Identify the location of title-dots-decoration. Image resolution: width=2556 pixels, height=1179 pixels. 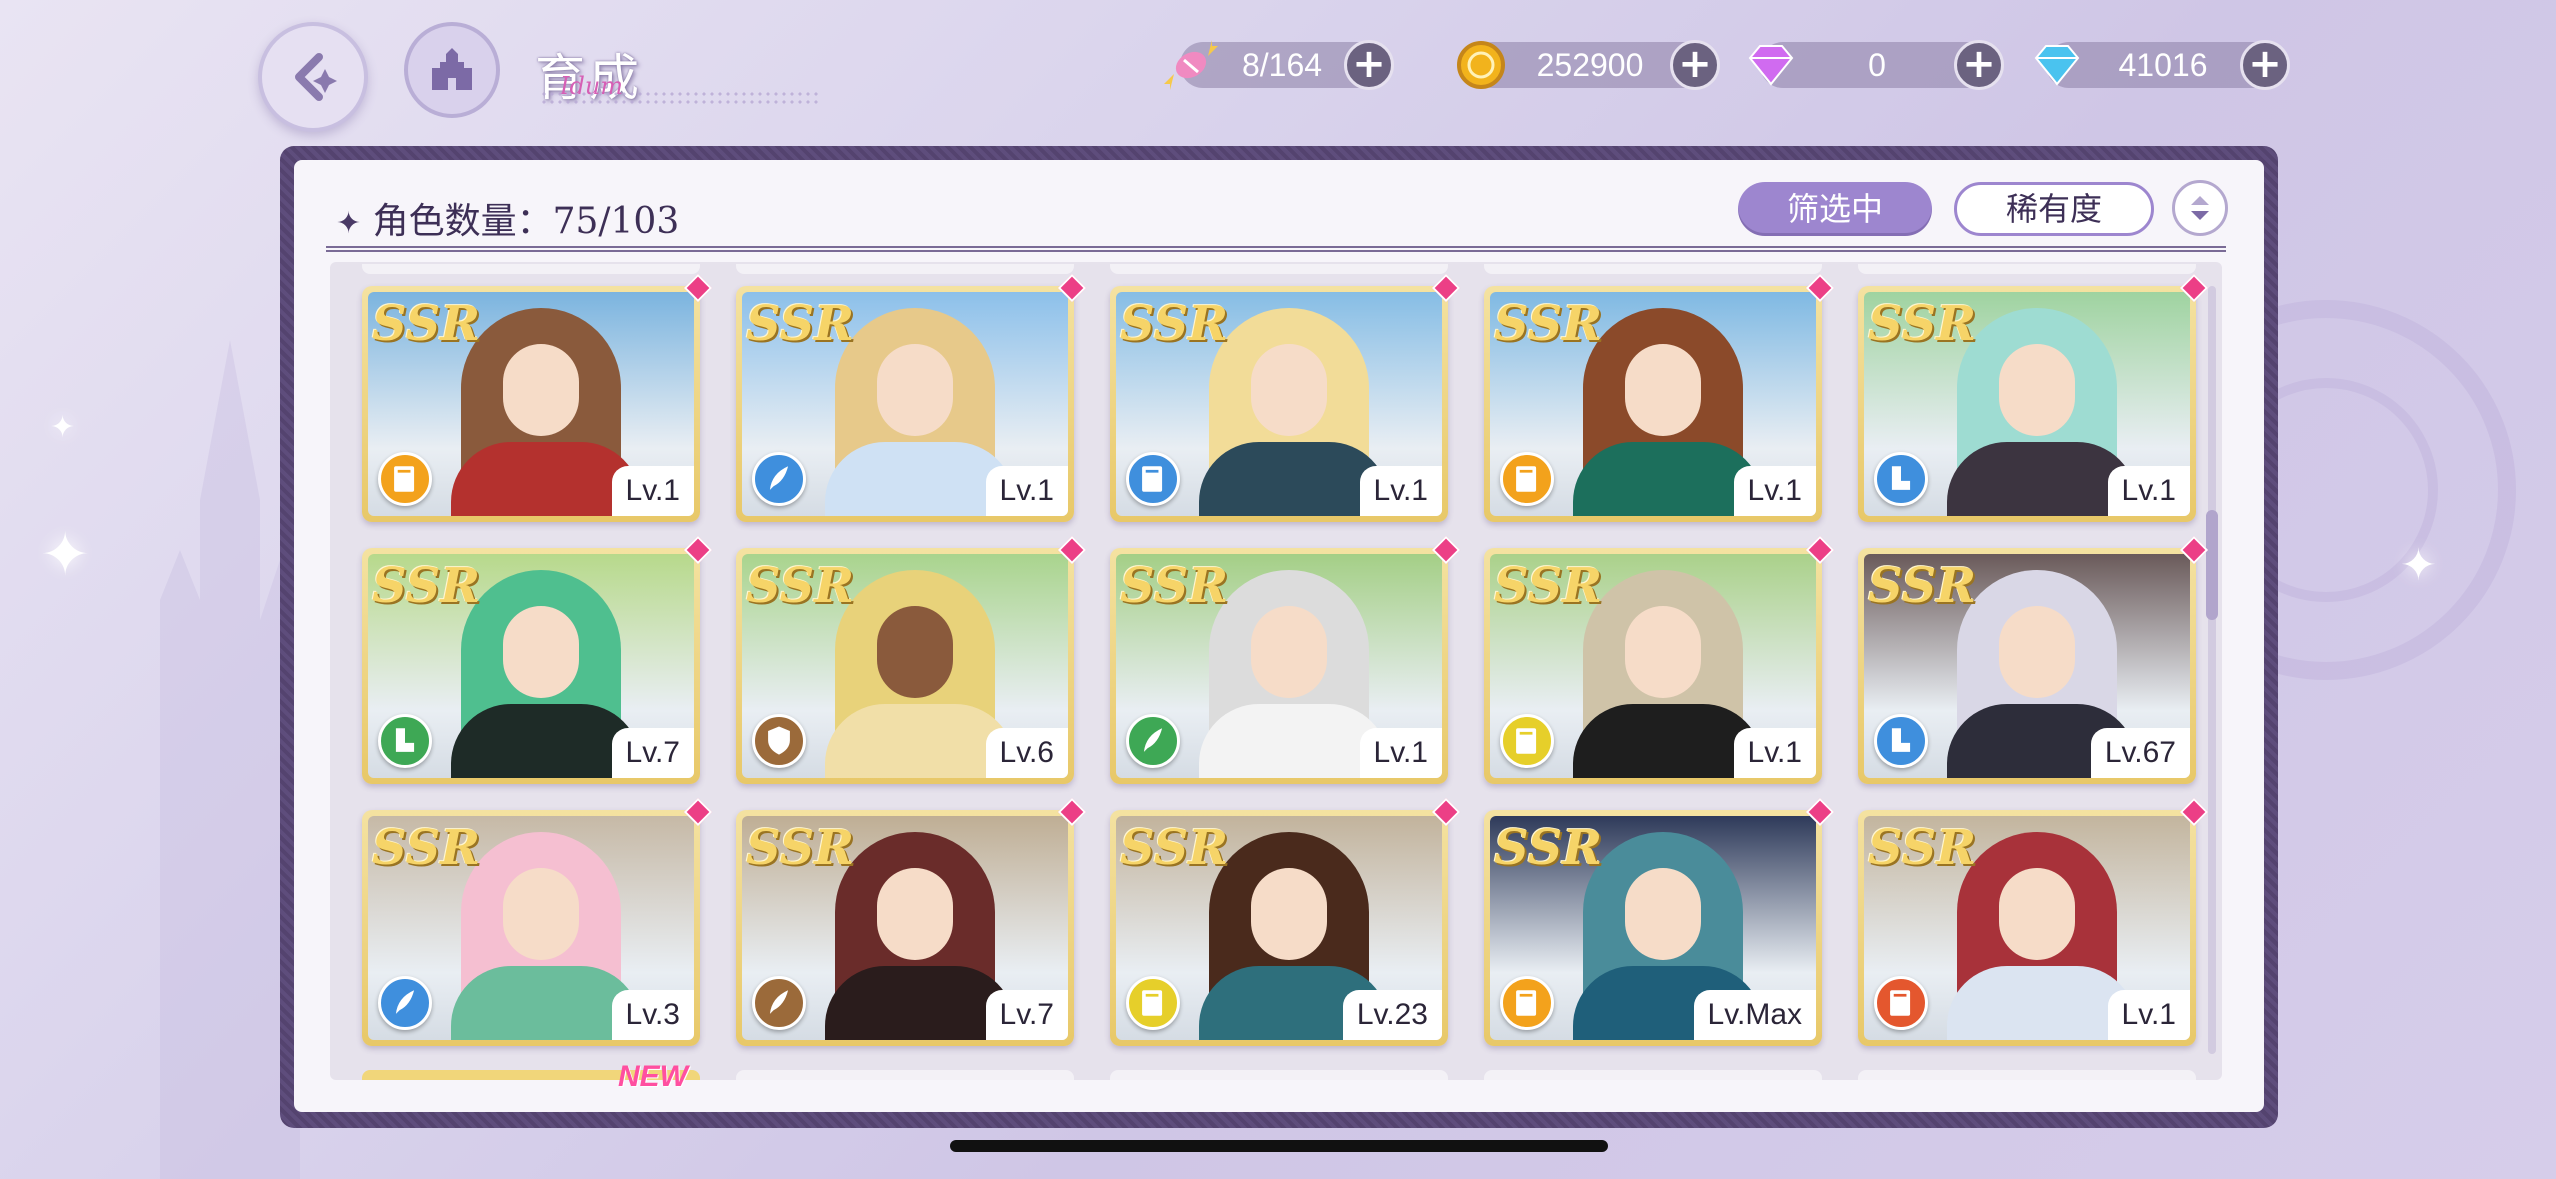
(680, 97).